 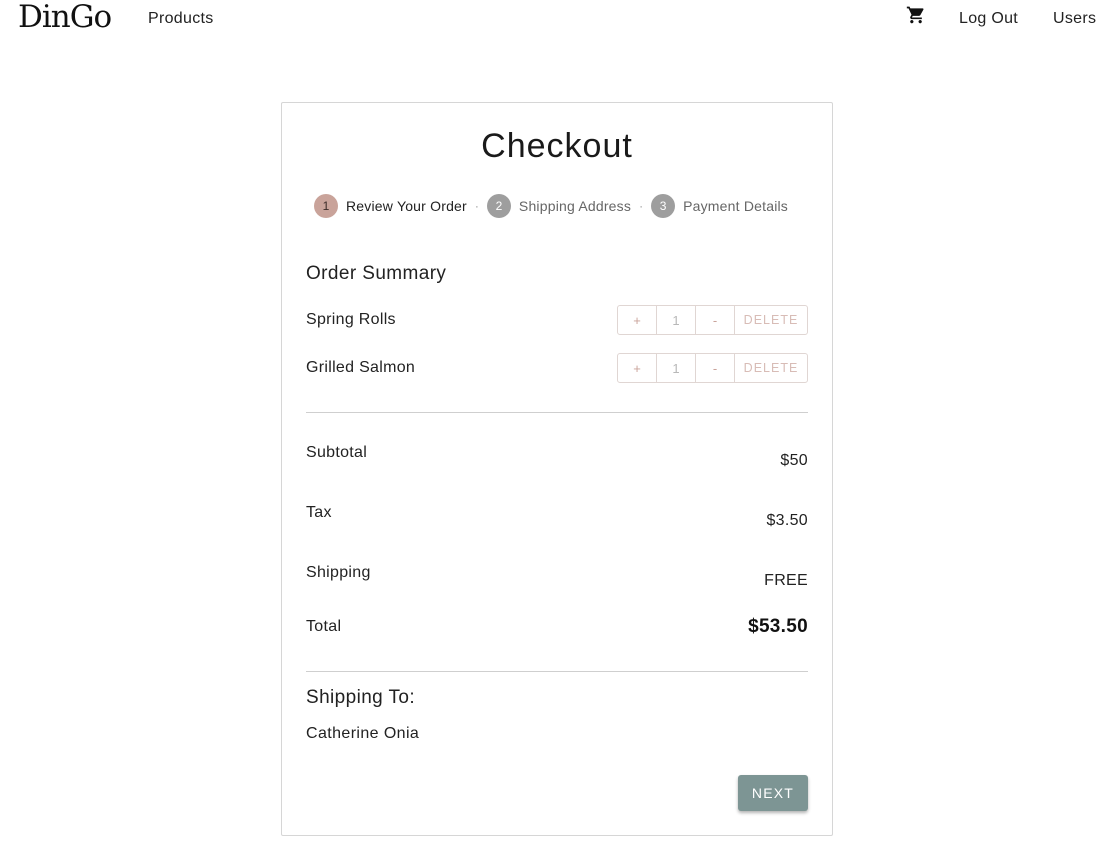 I want to click on shipping-value: FREE, so click(x=786, y=580).